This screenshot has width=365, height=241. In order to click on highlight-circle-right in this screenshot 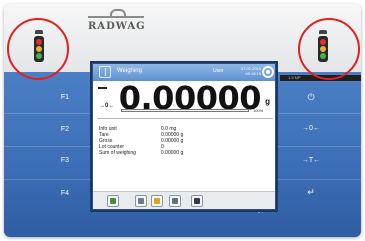, I will do `click(329, 49)`.